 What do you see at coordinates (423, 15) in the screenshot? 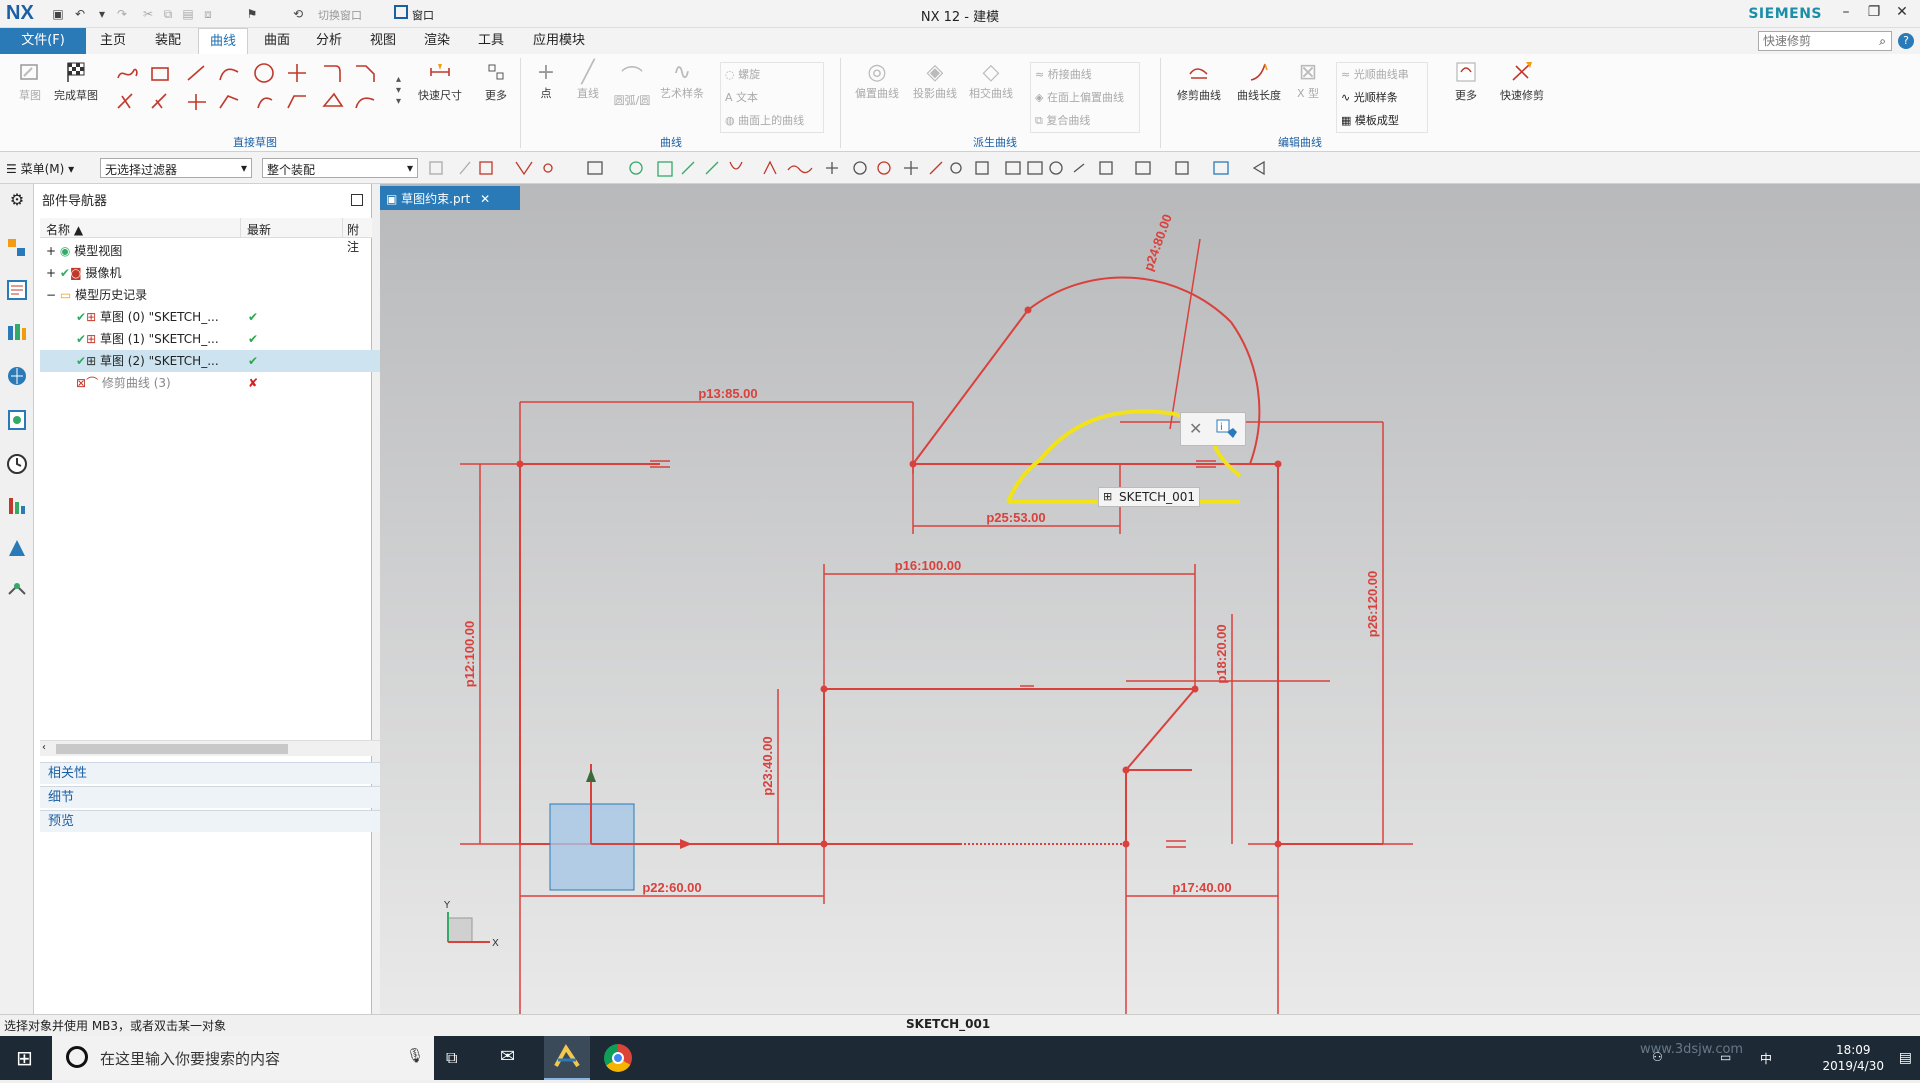
I see `window-menu-button: 窗口` at bounding box center [423, 15].